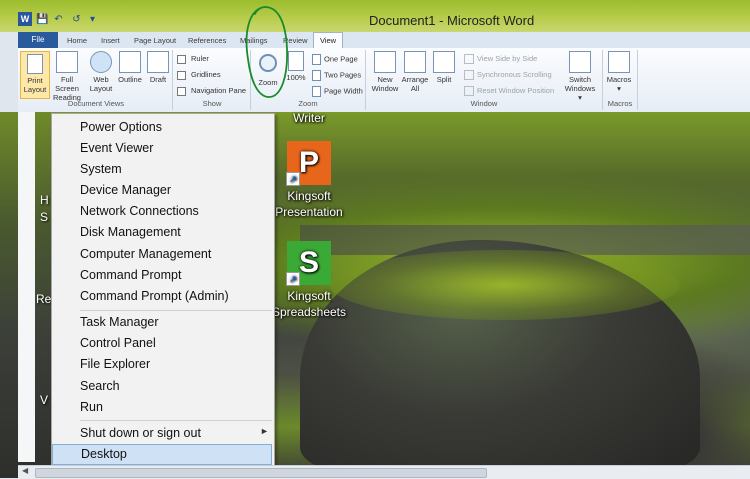 Image resolution: width=750 pixels, height=479 pixels. I want to click on document-edge, so click(26, 287).